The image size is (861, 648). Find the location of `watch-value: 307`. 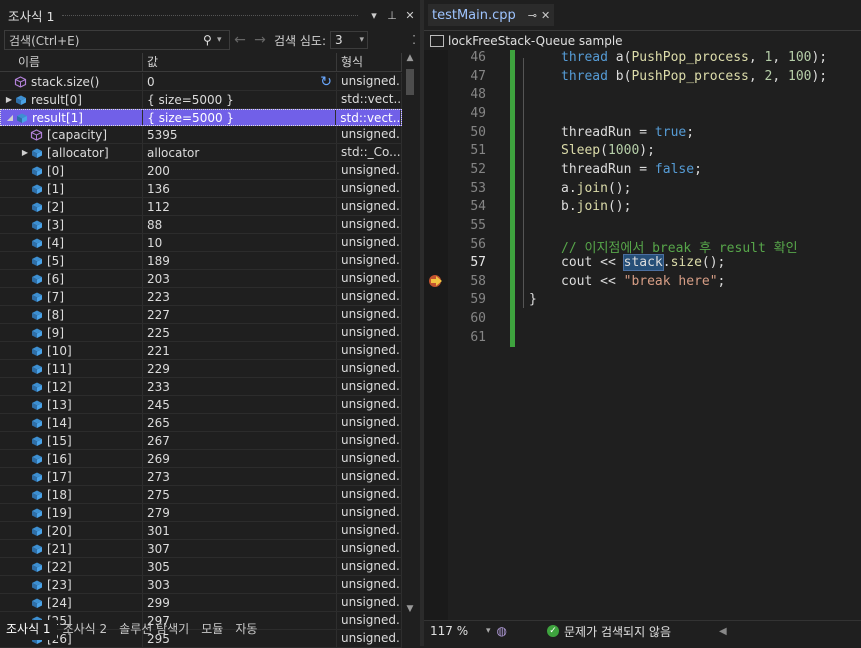

watch-value: 307 is located at coordinates (158, 549).